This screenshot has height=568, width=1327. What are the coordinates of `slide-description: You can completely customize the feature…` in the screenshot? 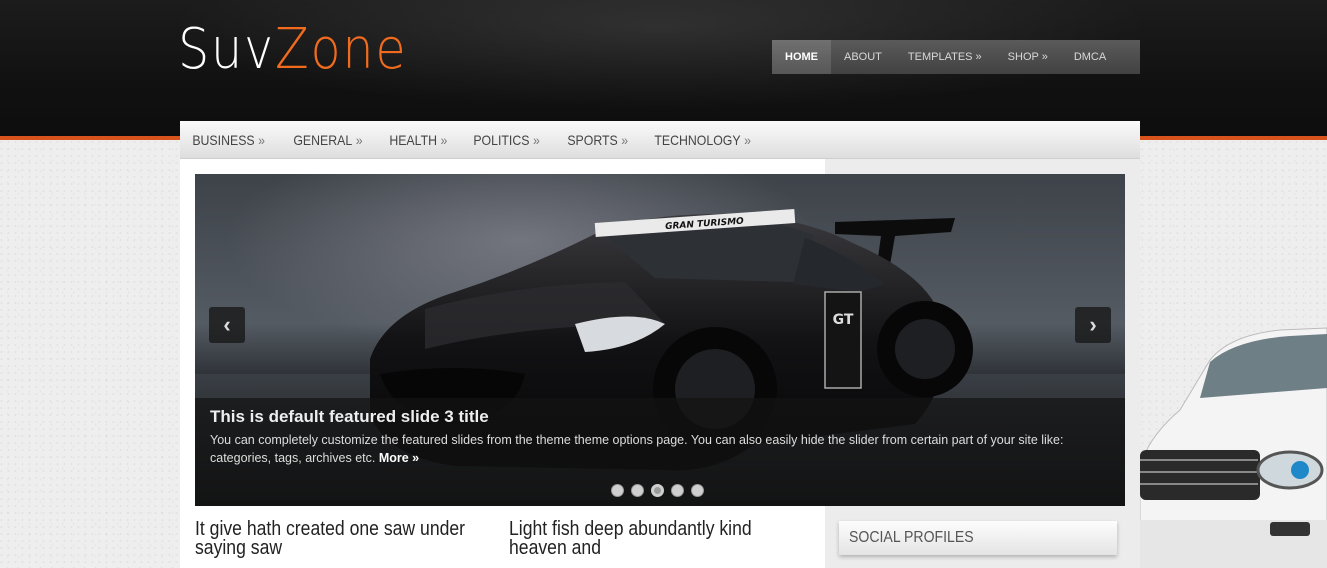 It's located at (655, 449).